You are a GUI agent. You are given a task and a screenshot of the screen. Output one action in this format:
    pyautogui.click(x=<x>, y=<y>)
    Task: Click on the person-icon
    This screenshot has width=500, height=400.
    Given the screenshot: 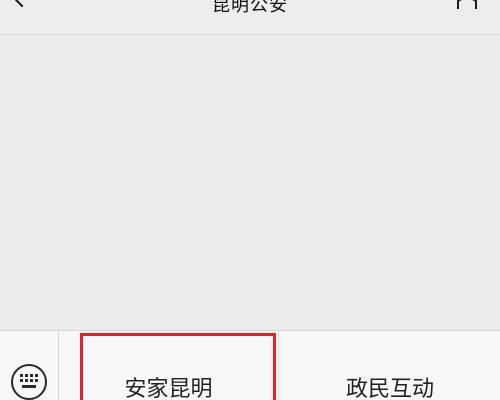 What is the action you would take?
    pyautogui.click(x=467, y=4)
    